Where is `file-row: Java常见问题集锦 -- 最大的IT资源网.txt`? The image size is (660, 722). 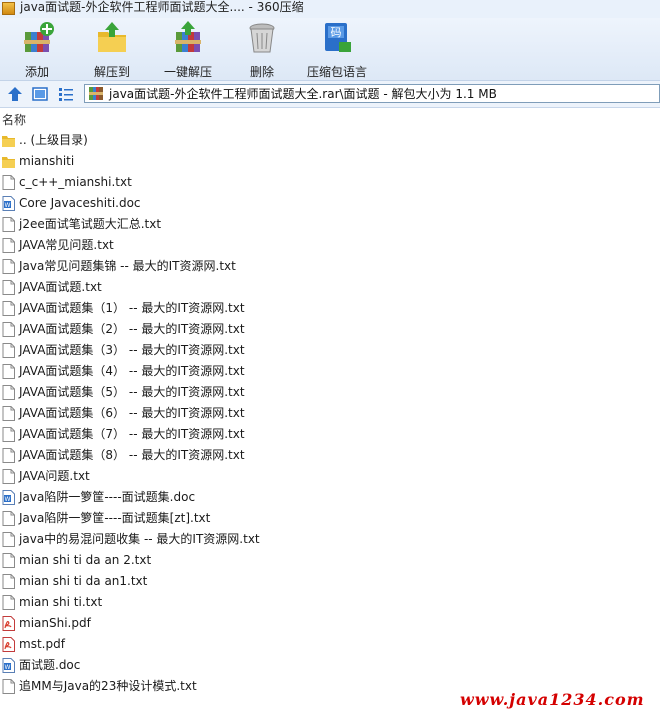
file-row: Java常见问题集锦 -- 最大的IT资源网.txt is located at coordinates (330, 266).